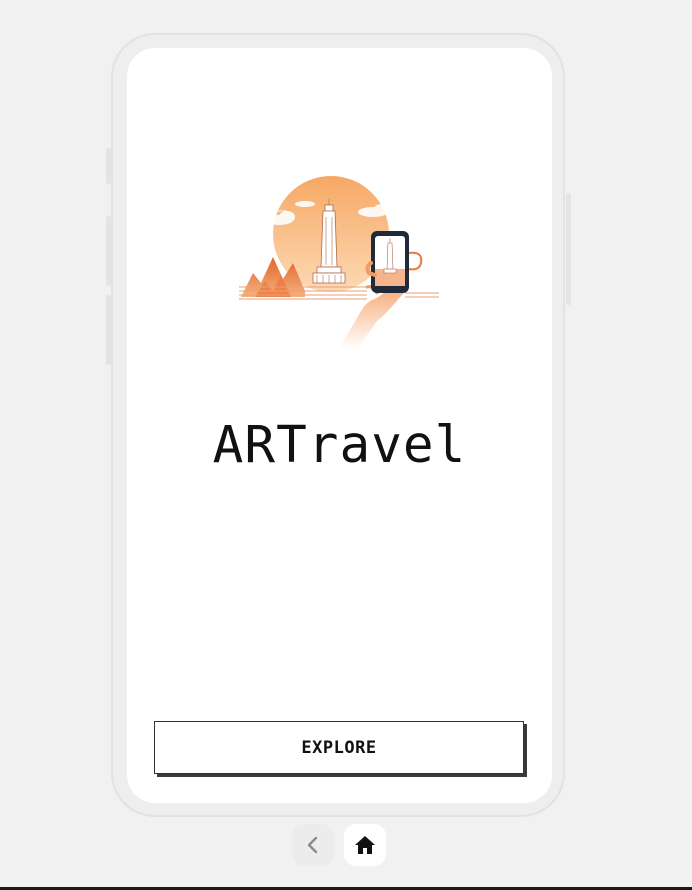 The image size is (692, 890). I want to click on device-power-button, so click(568, 249).